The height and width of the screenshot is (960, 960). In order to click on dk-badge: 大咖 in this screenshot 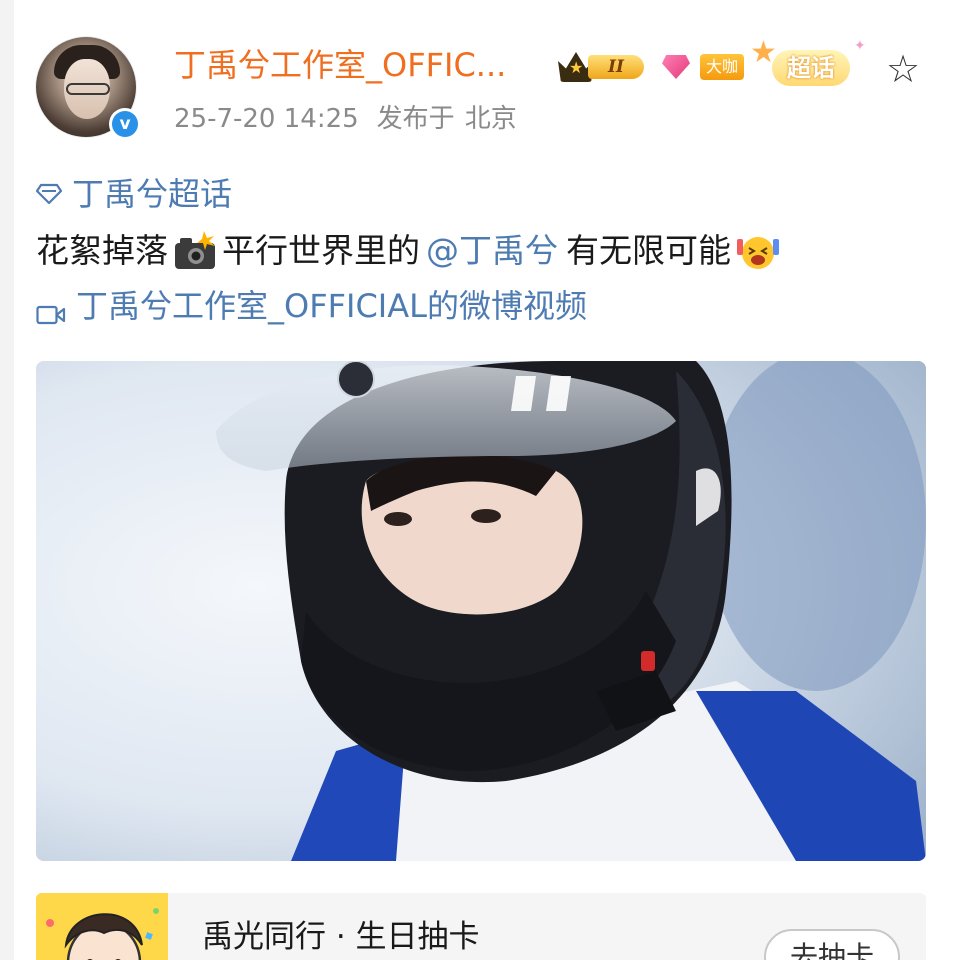, I will do `click(722, 67)`.